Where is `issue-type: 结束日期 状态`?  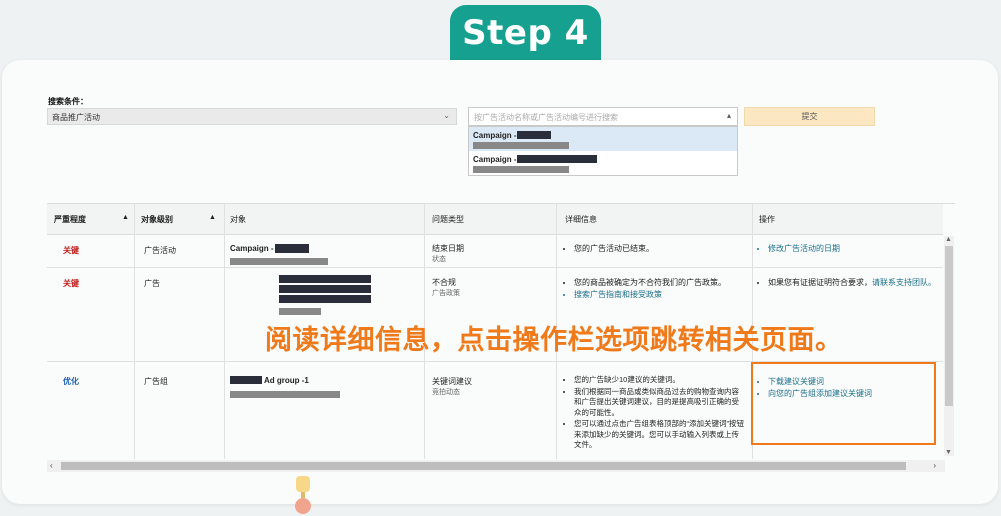
issue-type: 结束日期 状态 is located at coordinates (448, 254).